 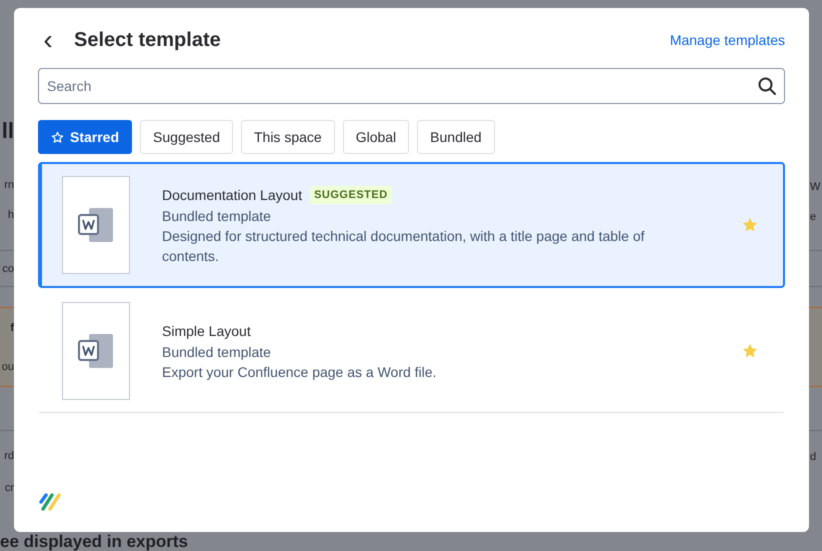 I want to click on logo-icon, so click(x=50, y=502).